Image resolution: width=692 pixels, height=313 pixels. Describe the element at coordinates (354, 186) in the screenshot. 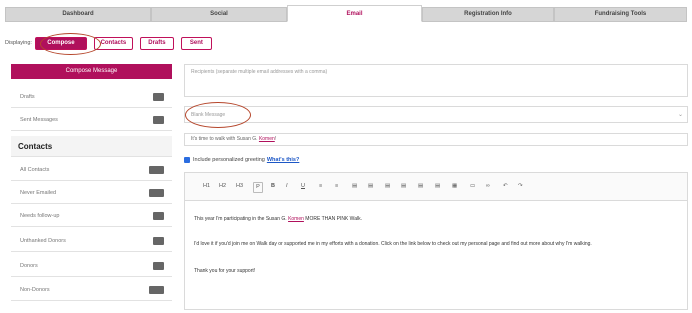

I see `align-left-icon: ▤` at that location.